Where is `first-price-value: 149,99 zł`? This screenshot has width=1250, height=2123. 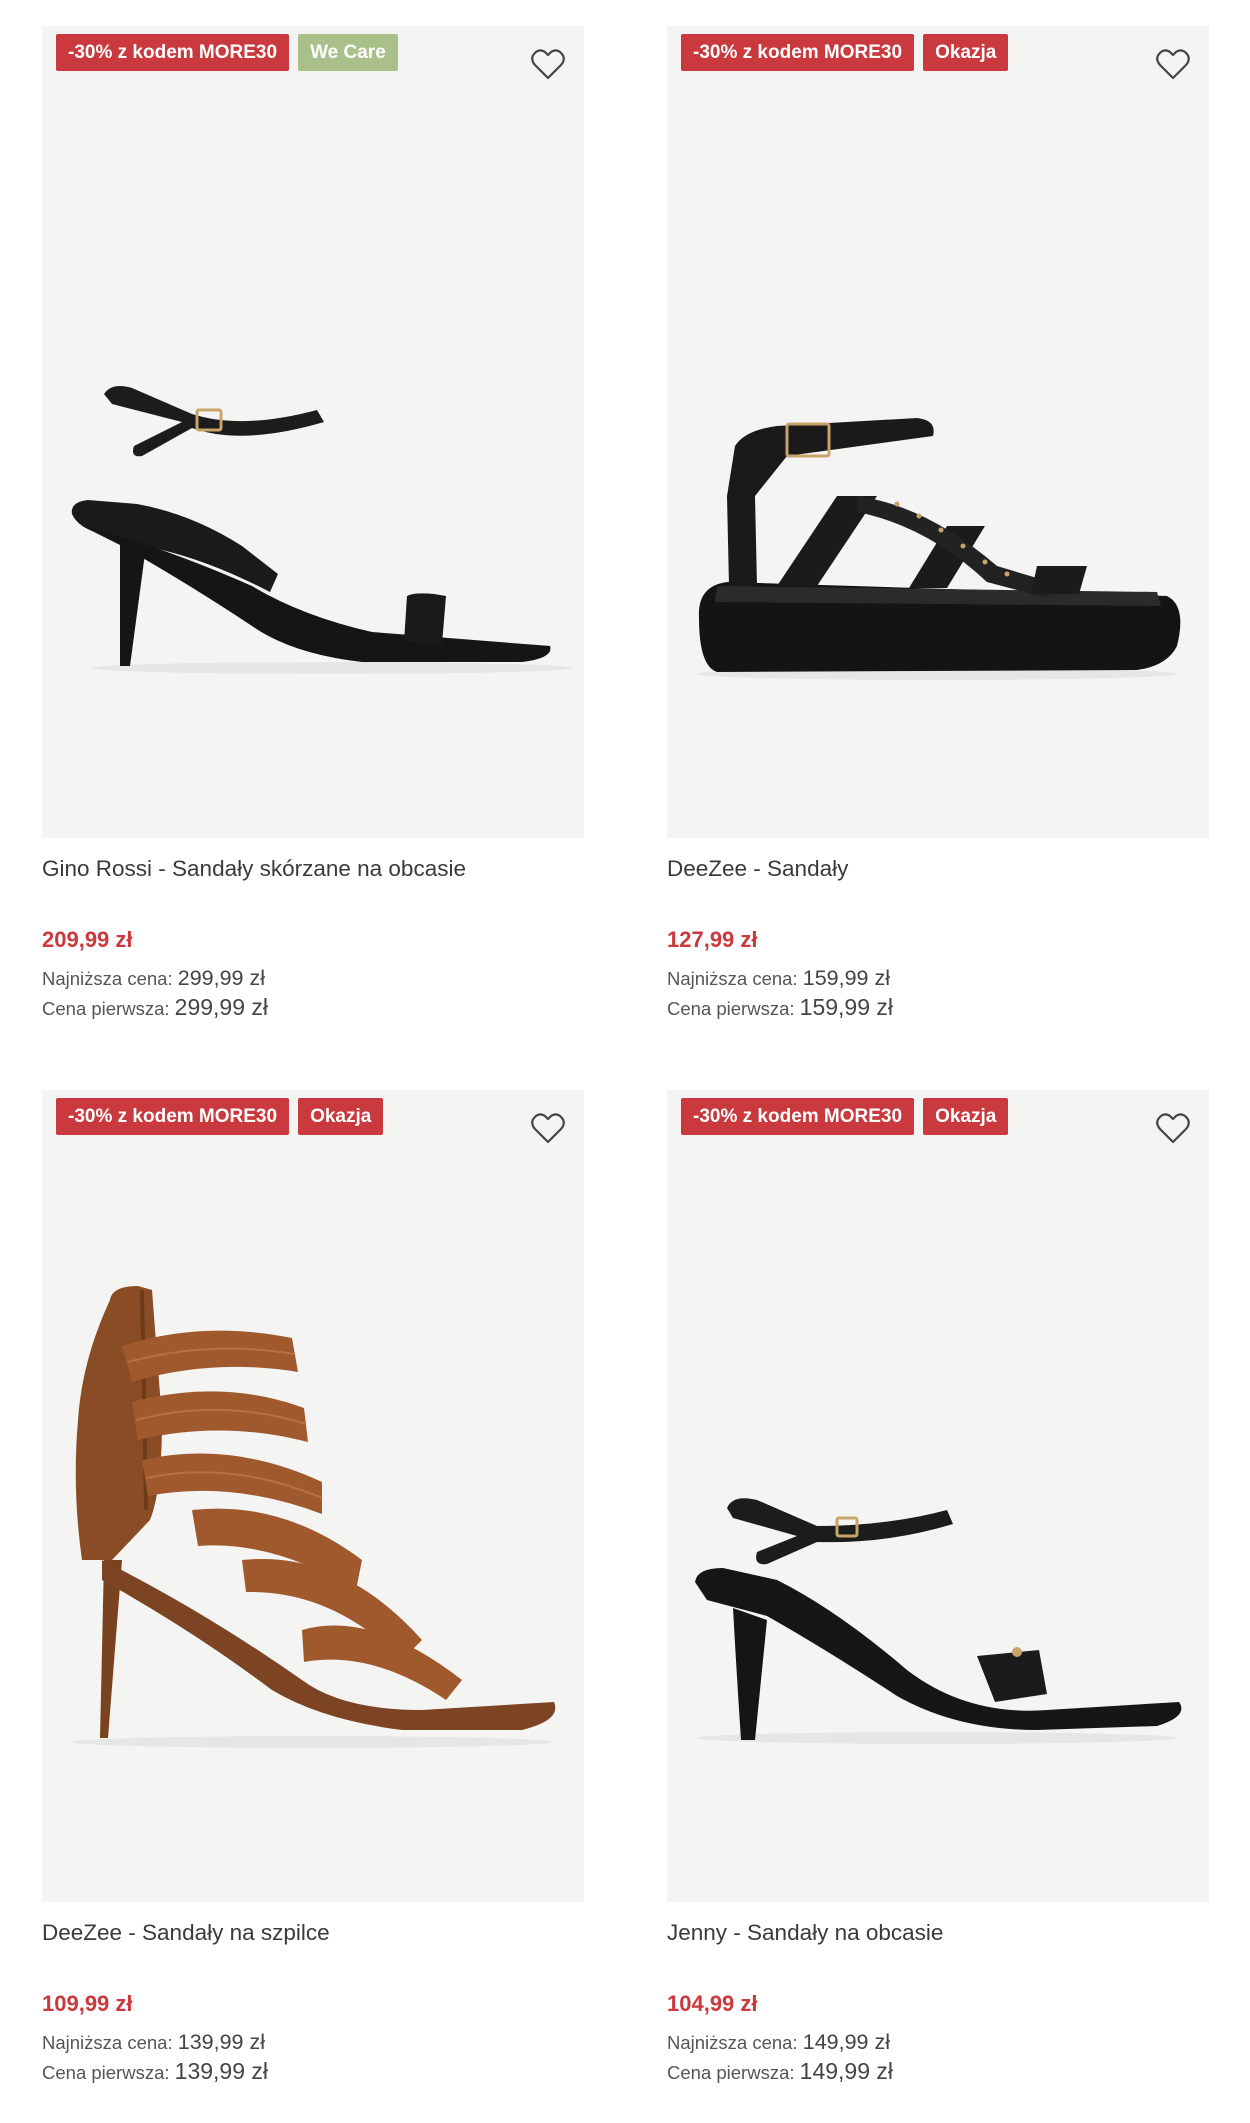
first-price-value: 149,99 zł is located at coordinates (846, 2071).